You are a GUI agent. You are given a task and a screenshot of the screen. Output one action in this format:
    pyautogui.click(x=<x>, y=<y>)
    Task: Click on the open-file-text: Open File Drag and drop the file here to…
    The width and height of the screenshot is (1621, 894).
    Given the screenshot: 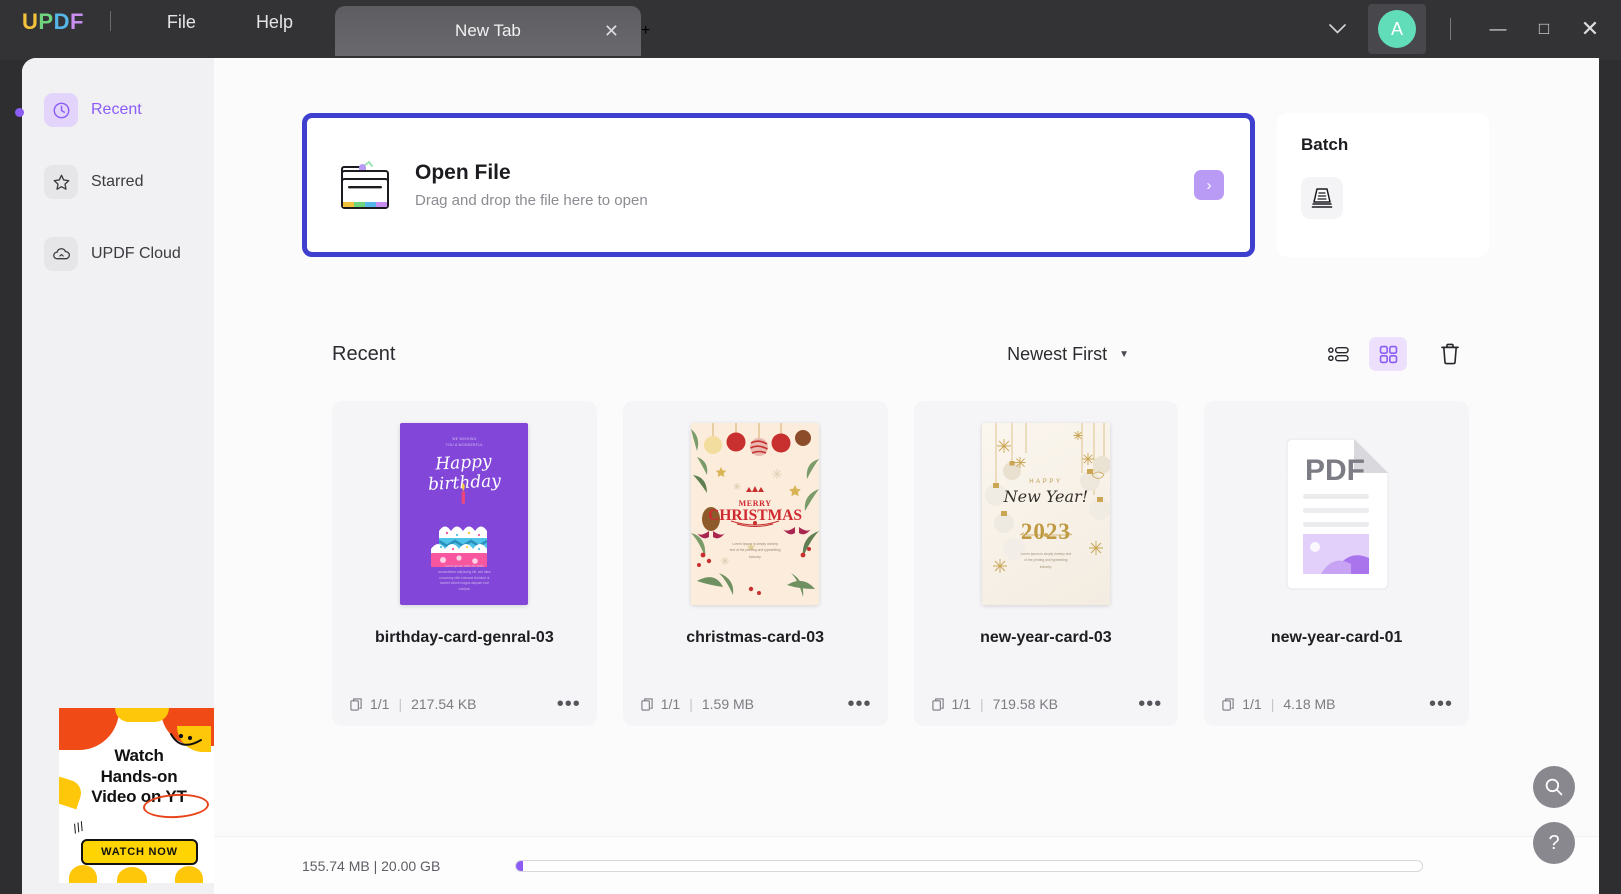 What is the action you would take?
    pyautogui.click(x=804, y=185)
    